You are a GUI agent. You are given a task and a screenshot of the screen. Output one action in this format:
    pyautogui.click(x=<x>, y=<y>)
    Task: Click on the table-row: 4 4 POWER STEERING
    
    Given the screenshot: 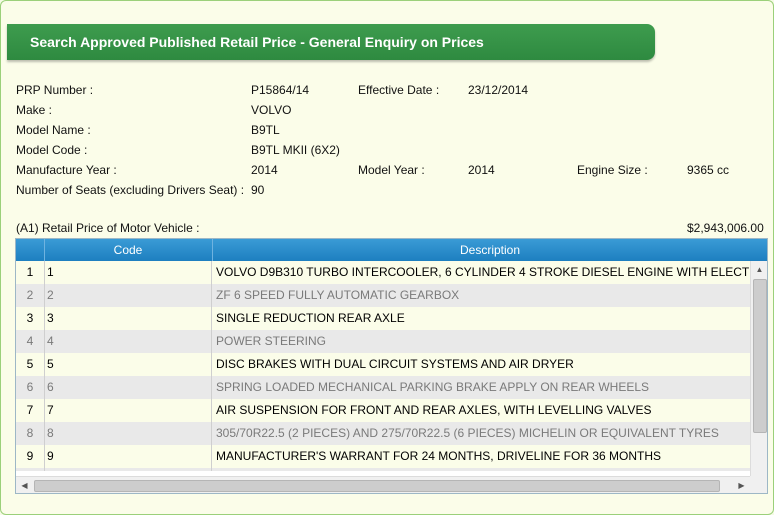 What is the action you would take?
    pyautogui.click(x=383, y=342)
    